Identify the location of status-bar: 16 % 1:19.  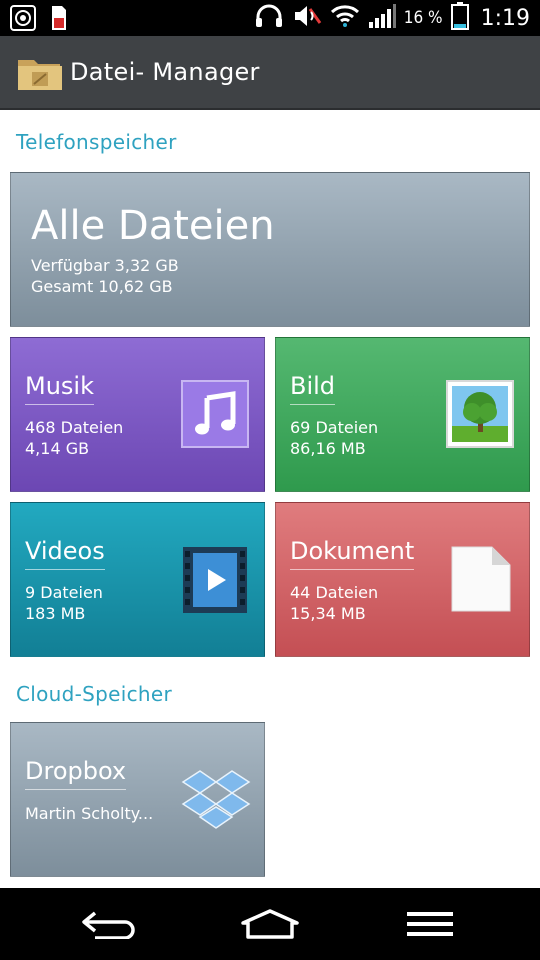
(270, 18).